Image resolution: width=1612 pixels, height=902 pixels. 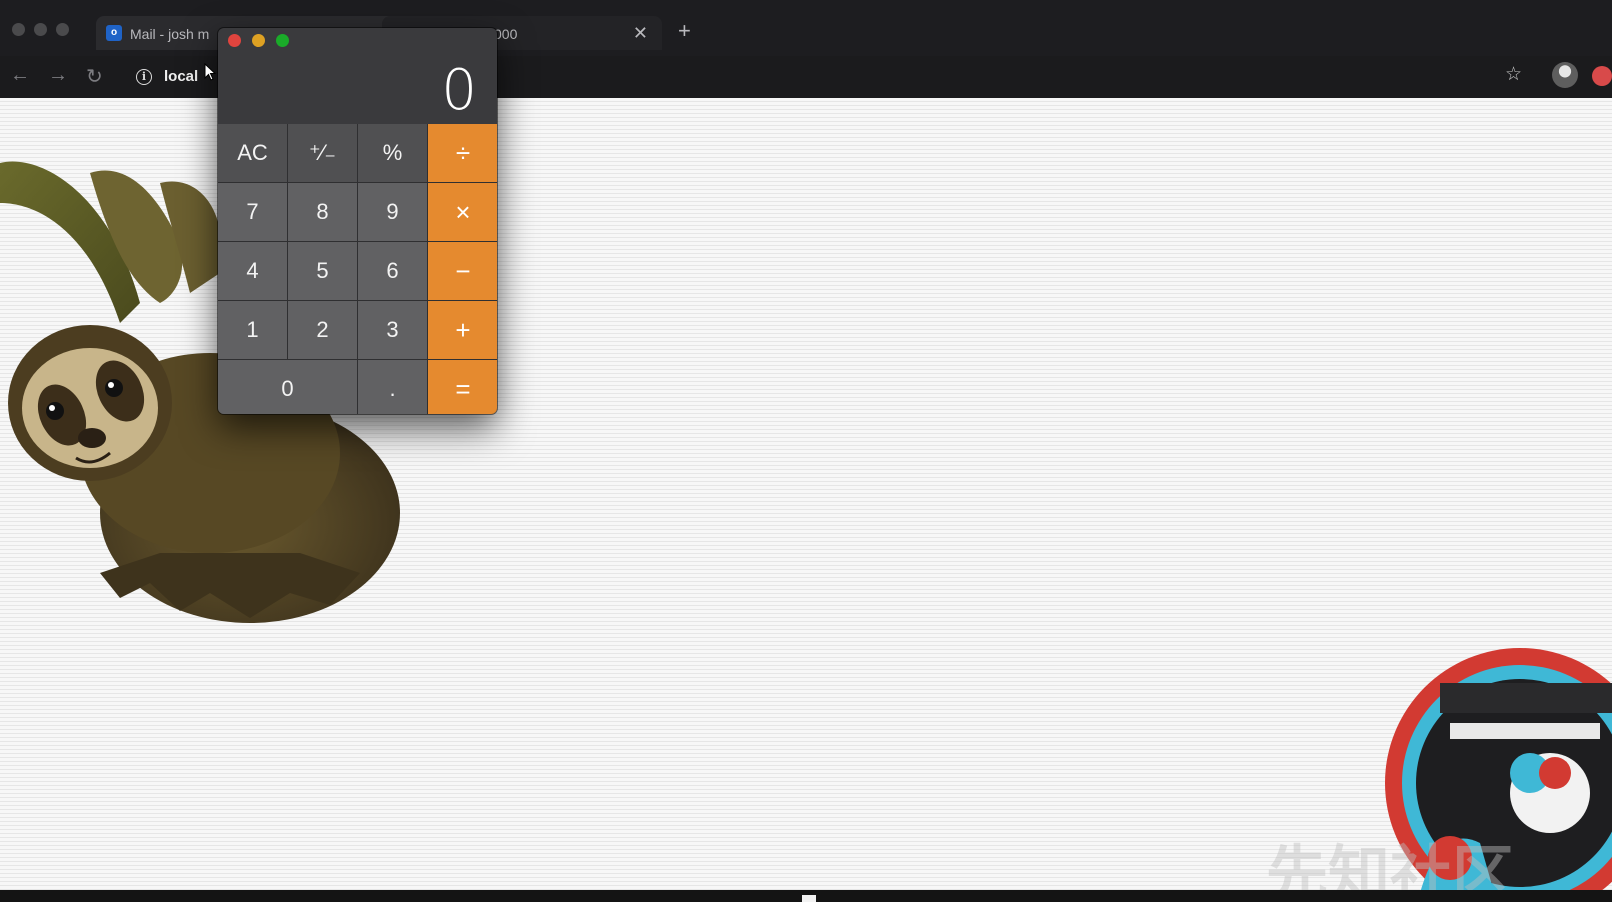 I want to click on percent-key: %, so click(x=392, y=153).